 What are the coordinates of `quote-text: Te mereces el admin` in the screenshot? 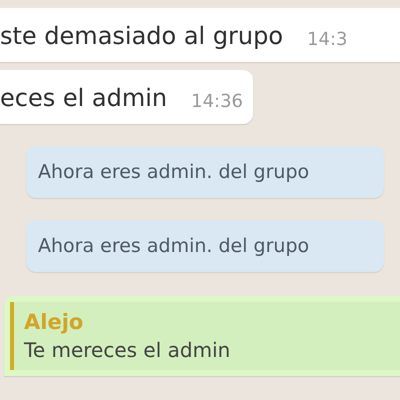 It's located at (128, 350).